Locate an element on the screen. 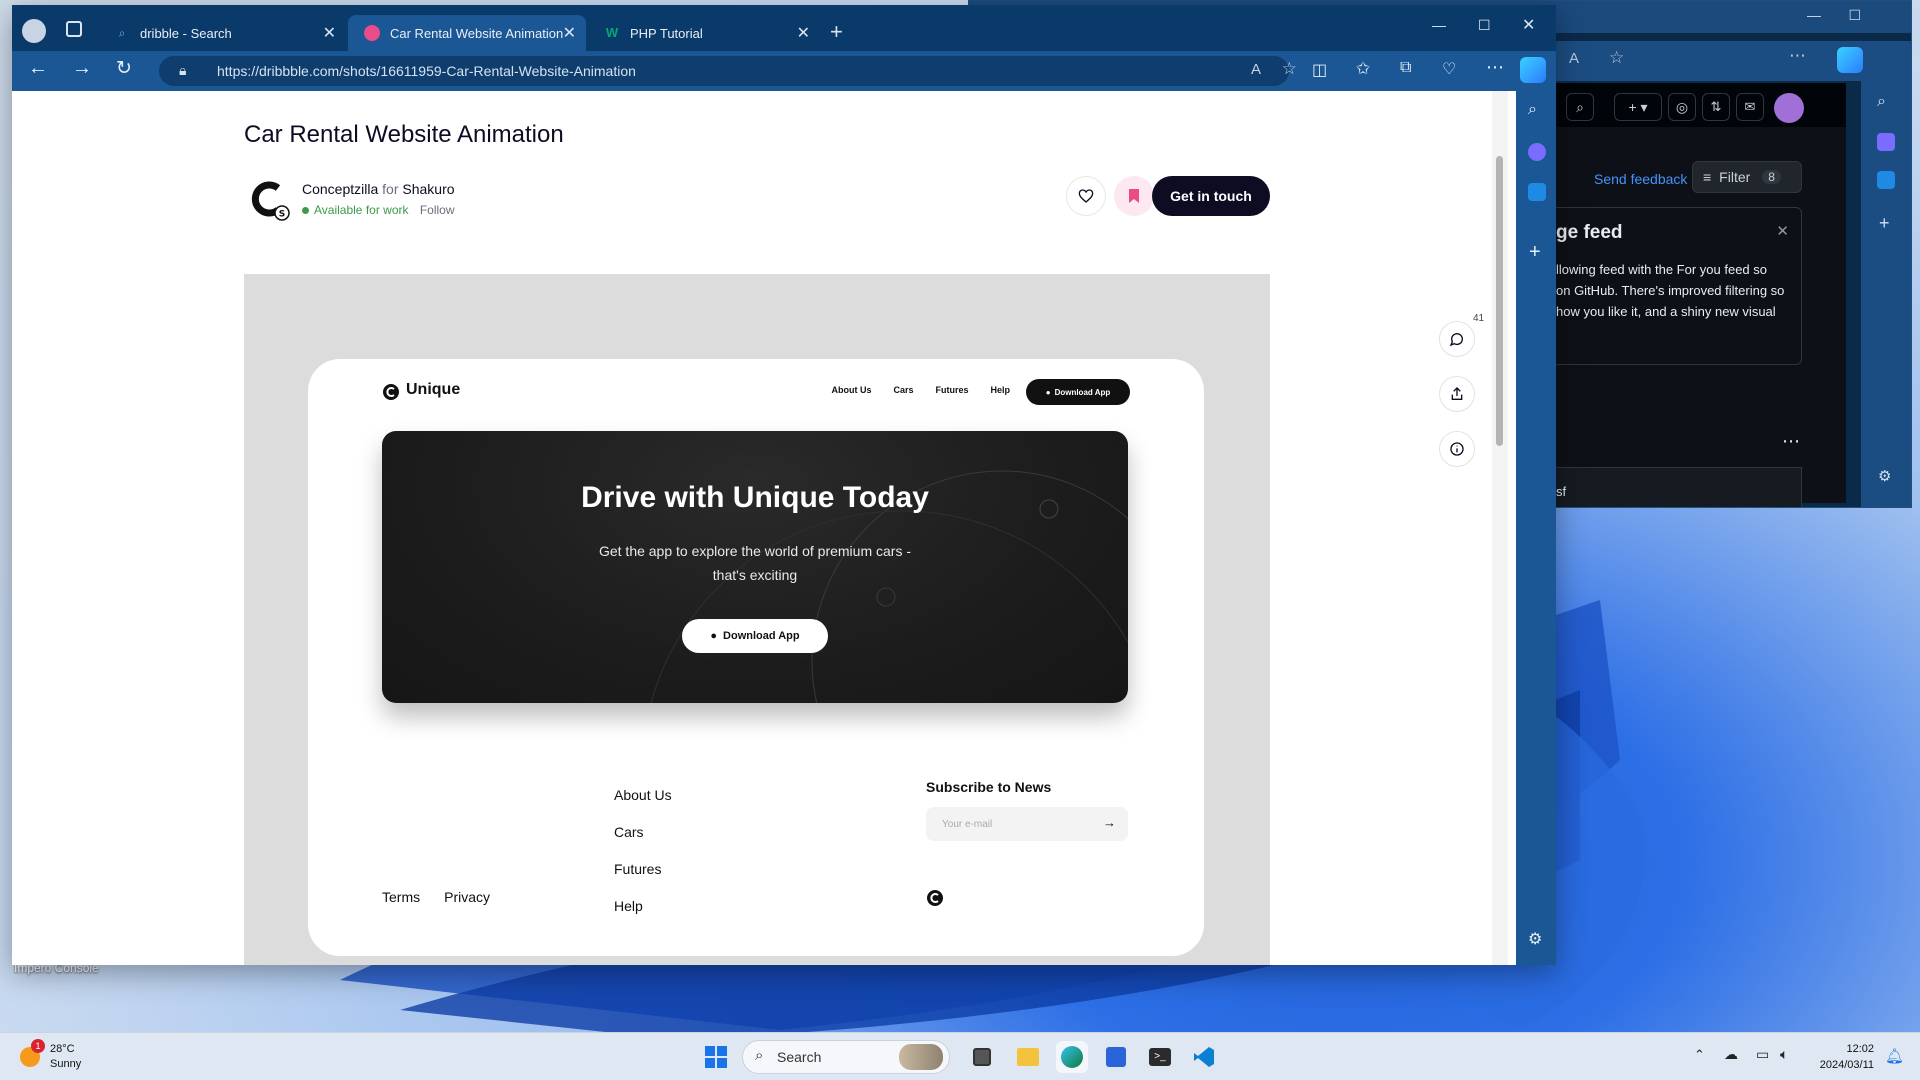  author-avatar: S is located at coordinates (270, 199).